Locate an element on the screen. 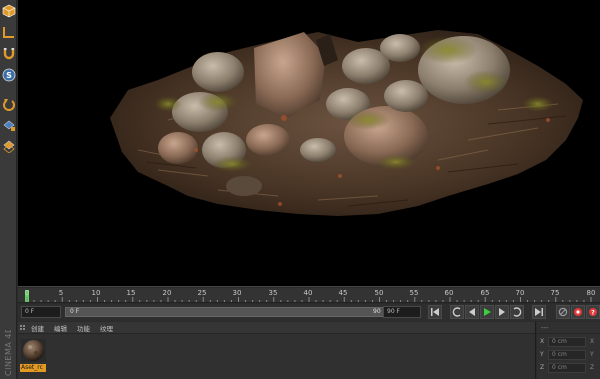 This screenshot has height=379, width=600. next-key-button is located at coordinates (517, 312).